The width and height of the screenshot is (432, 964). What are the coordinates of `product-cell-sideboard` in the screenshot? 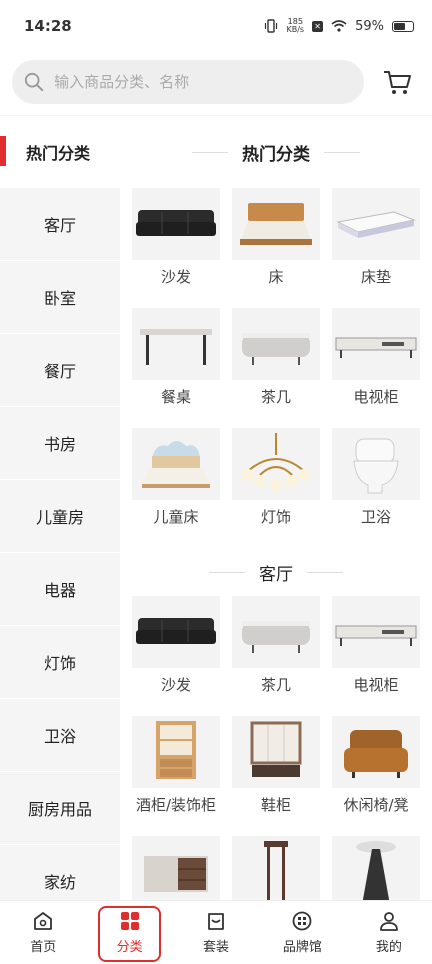 It's located at (176, 868).